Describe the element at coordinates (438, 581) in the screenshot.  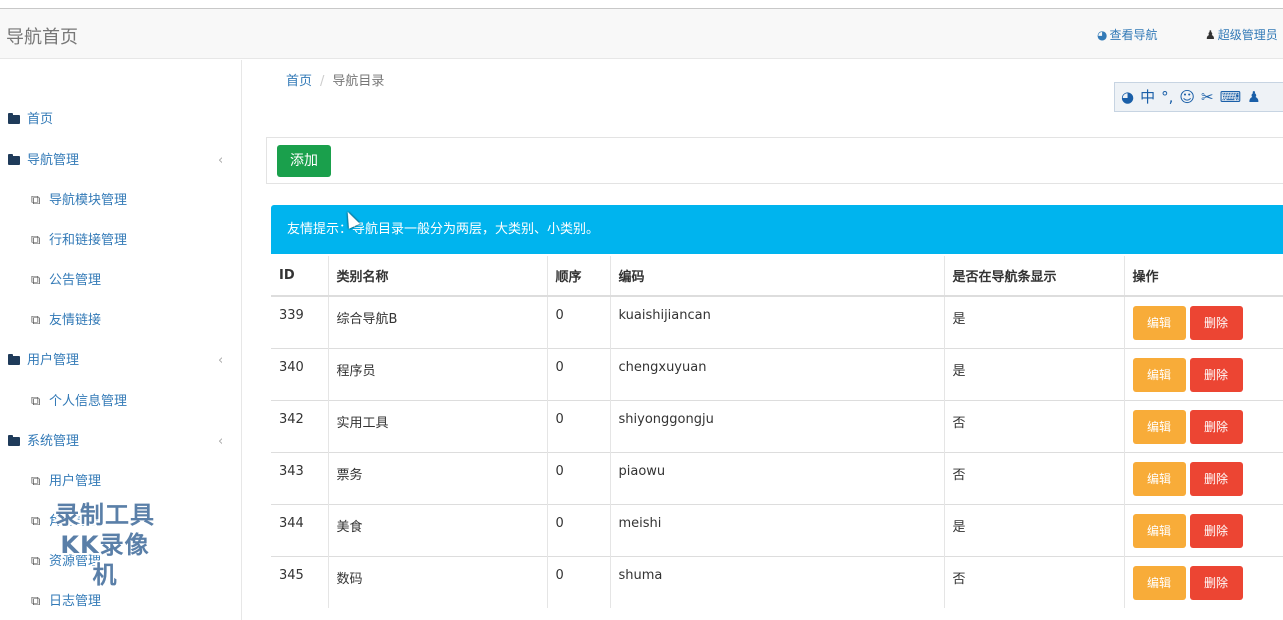
I see `cell-name: 数码` at that location.